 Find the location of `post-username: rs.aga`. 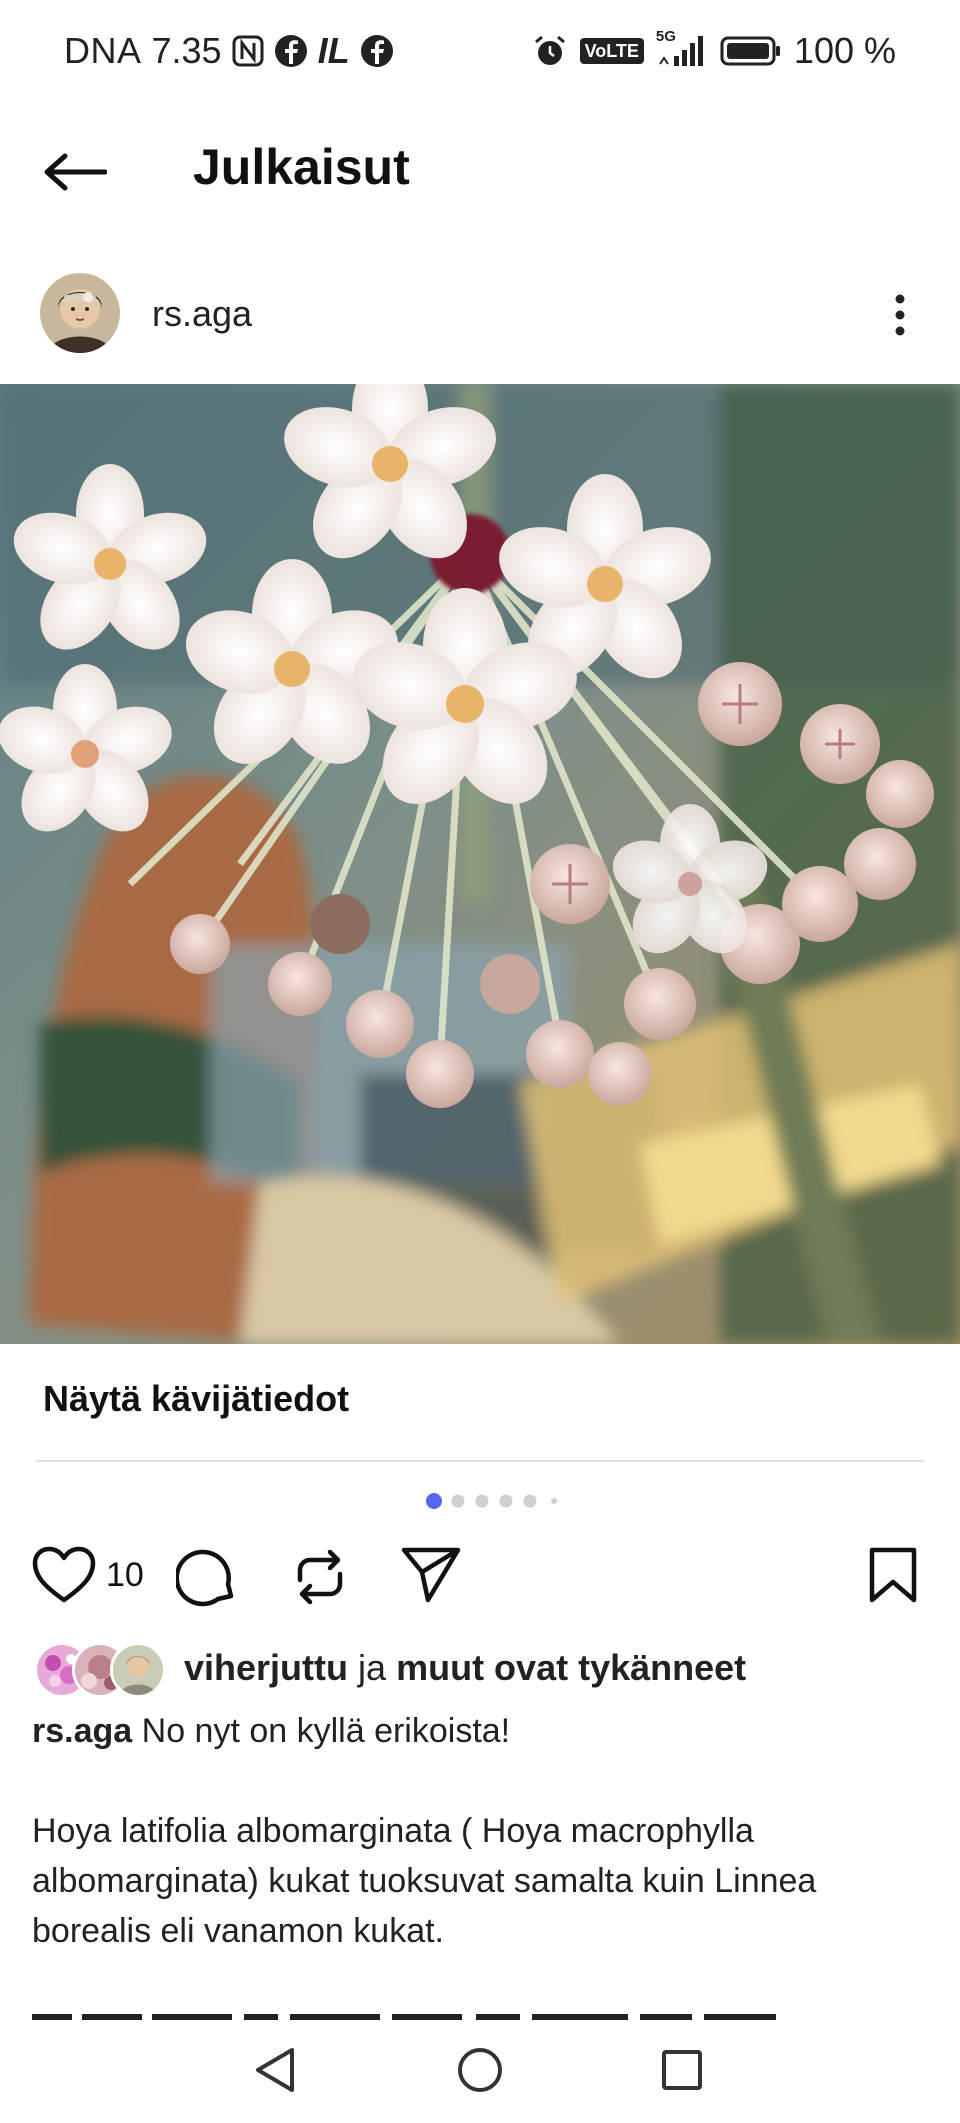

post-username: rs.aga is located at coordinates (202, 314).